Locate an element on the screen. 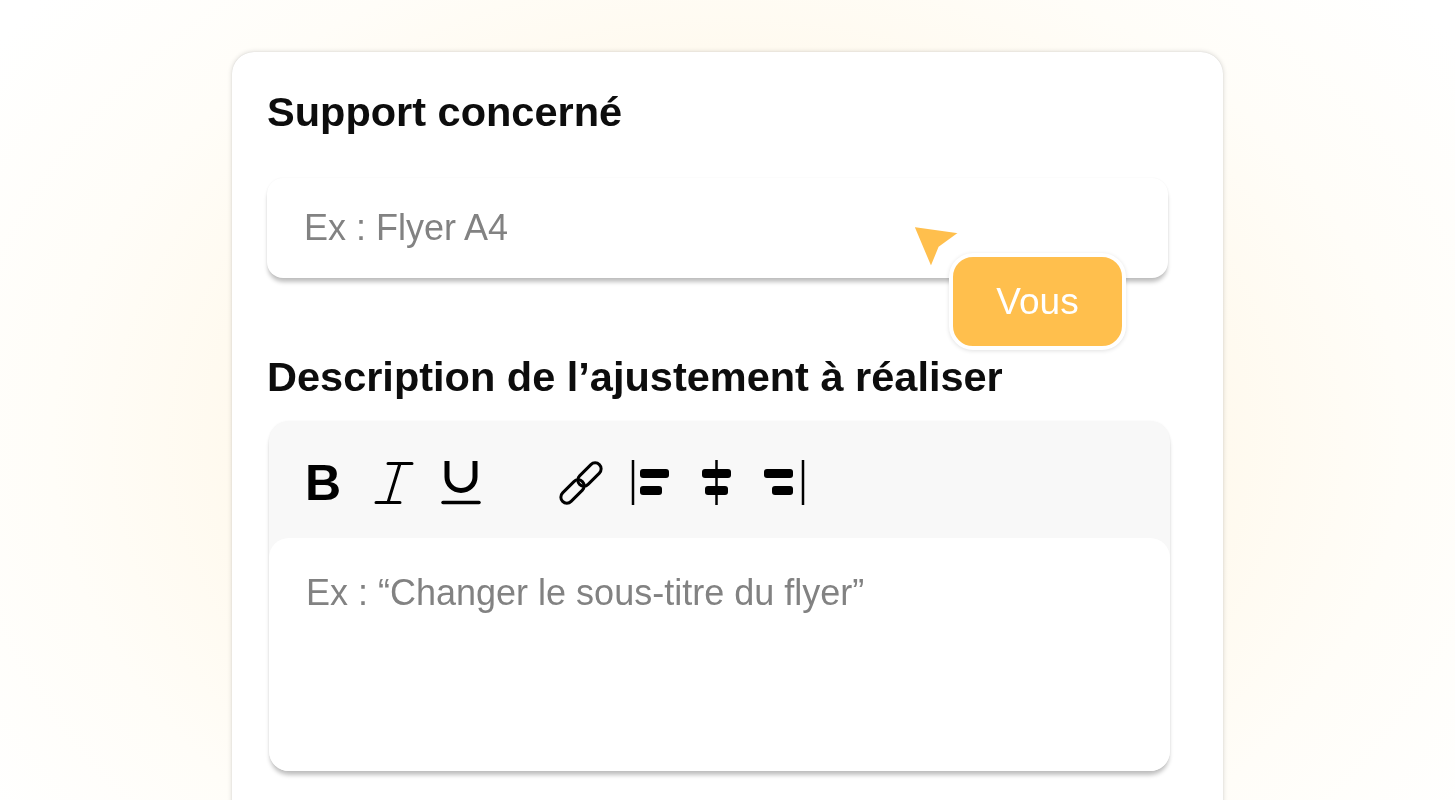 Image resolution: width=1455 pixels, height=800 pixels. support-field: Ex : Flyer A4 is located at coordinates (717, 228).